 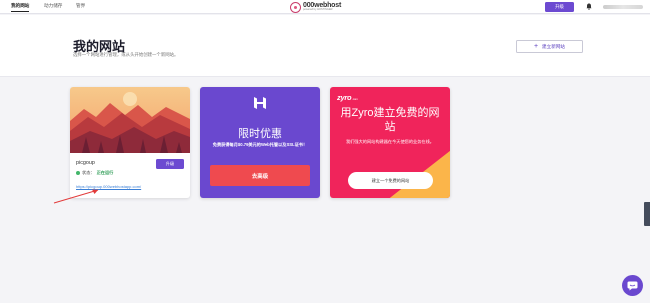 I want to click on zyro-logo-sub: .com, so click(x=355, y=99).